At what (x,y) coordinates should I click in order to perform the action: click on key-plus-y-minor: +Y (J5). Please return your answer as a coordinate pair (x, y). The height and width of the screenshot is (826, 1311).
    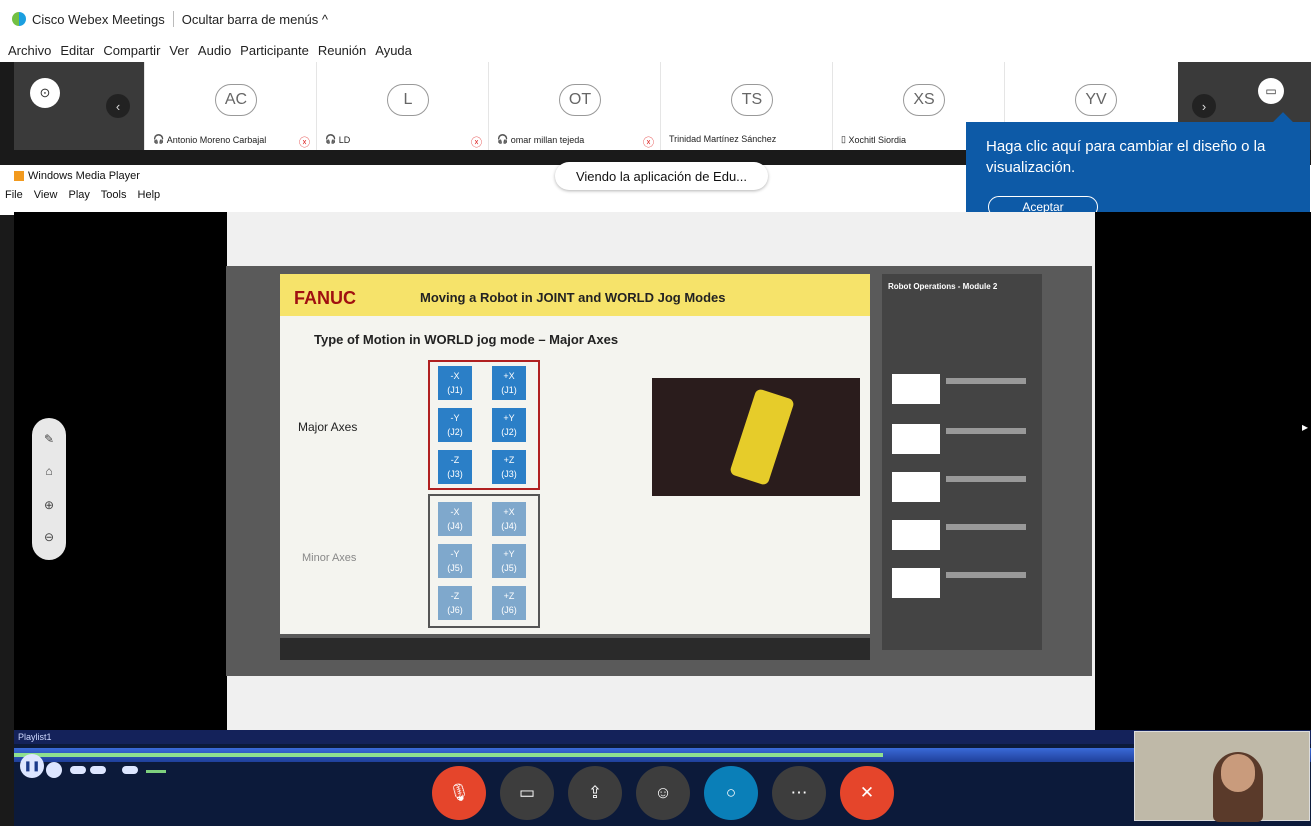
    Looking at the image, I should click on (509, 561).